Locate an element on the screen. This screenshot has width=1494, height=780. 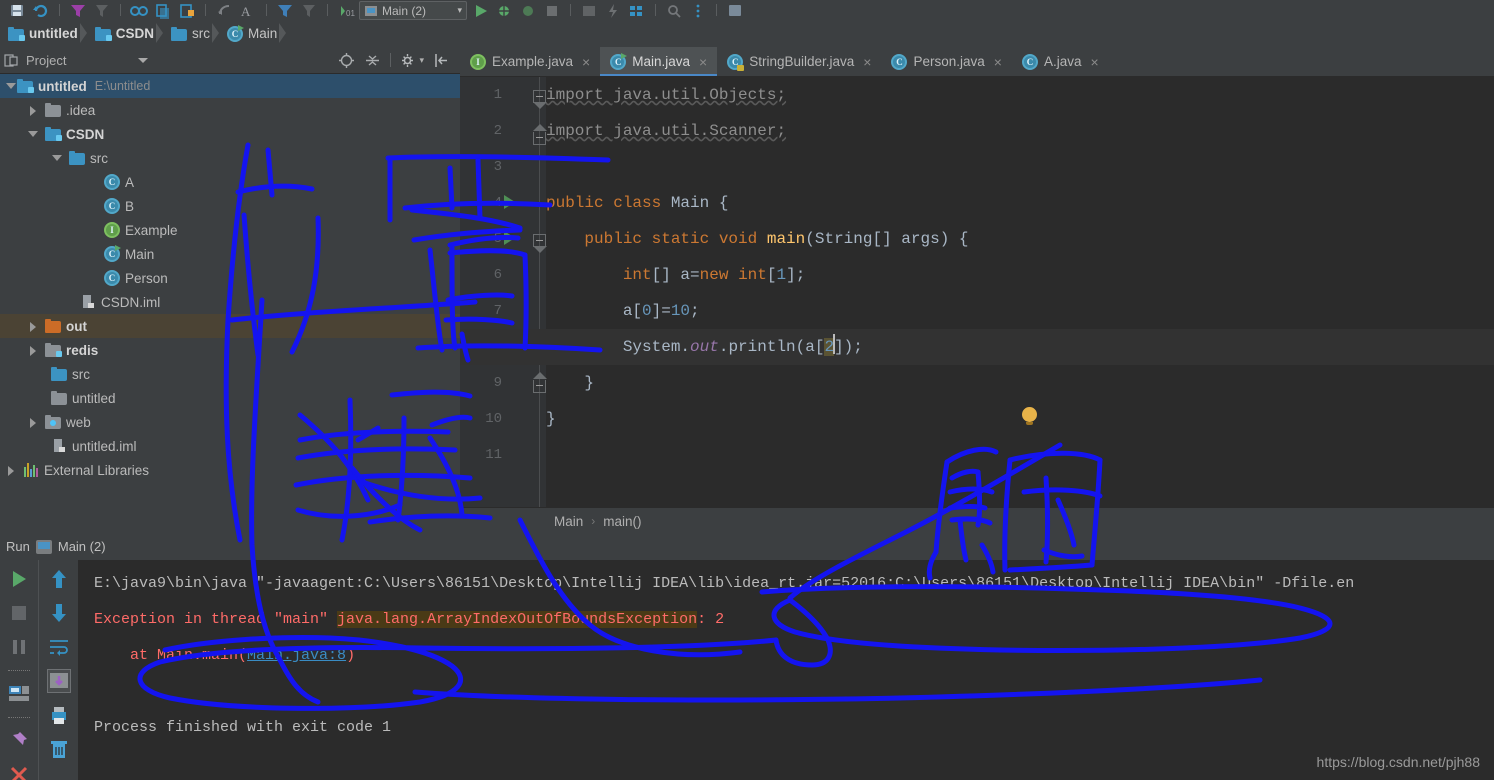
tab-example-java: I Example.java × is located at coordinates (530, 61).